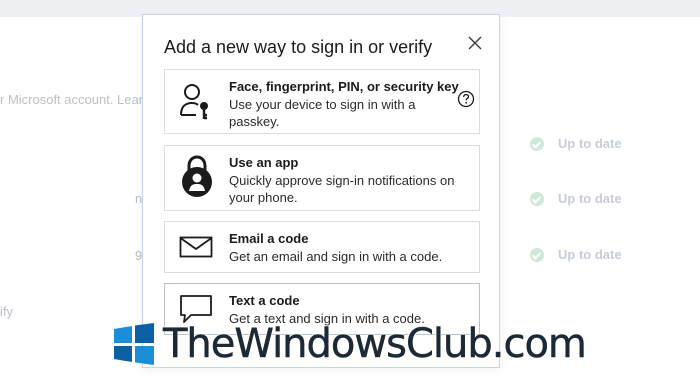  Describe the element at coordinates (264, 300) in the screenshot. I see `option-title: Text a code` at that location.